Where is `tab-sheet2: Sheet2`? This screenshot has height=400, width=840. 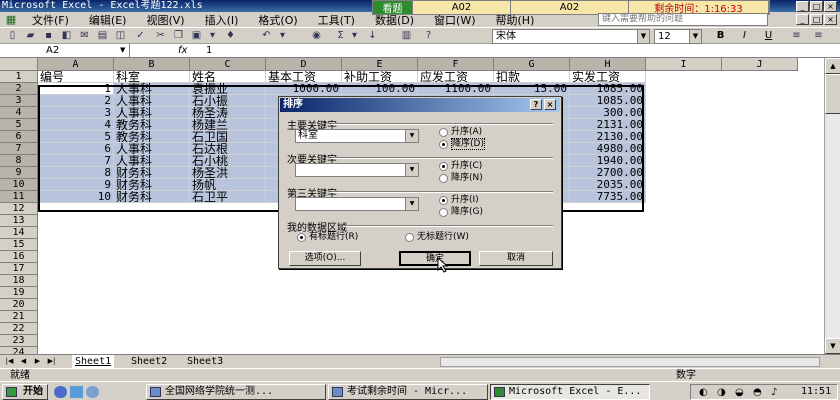
tab-sheet2: Sheet2 is located at coordinates (149, 361).